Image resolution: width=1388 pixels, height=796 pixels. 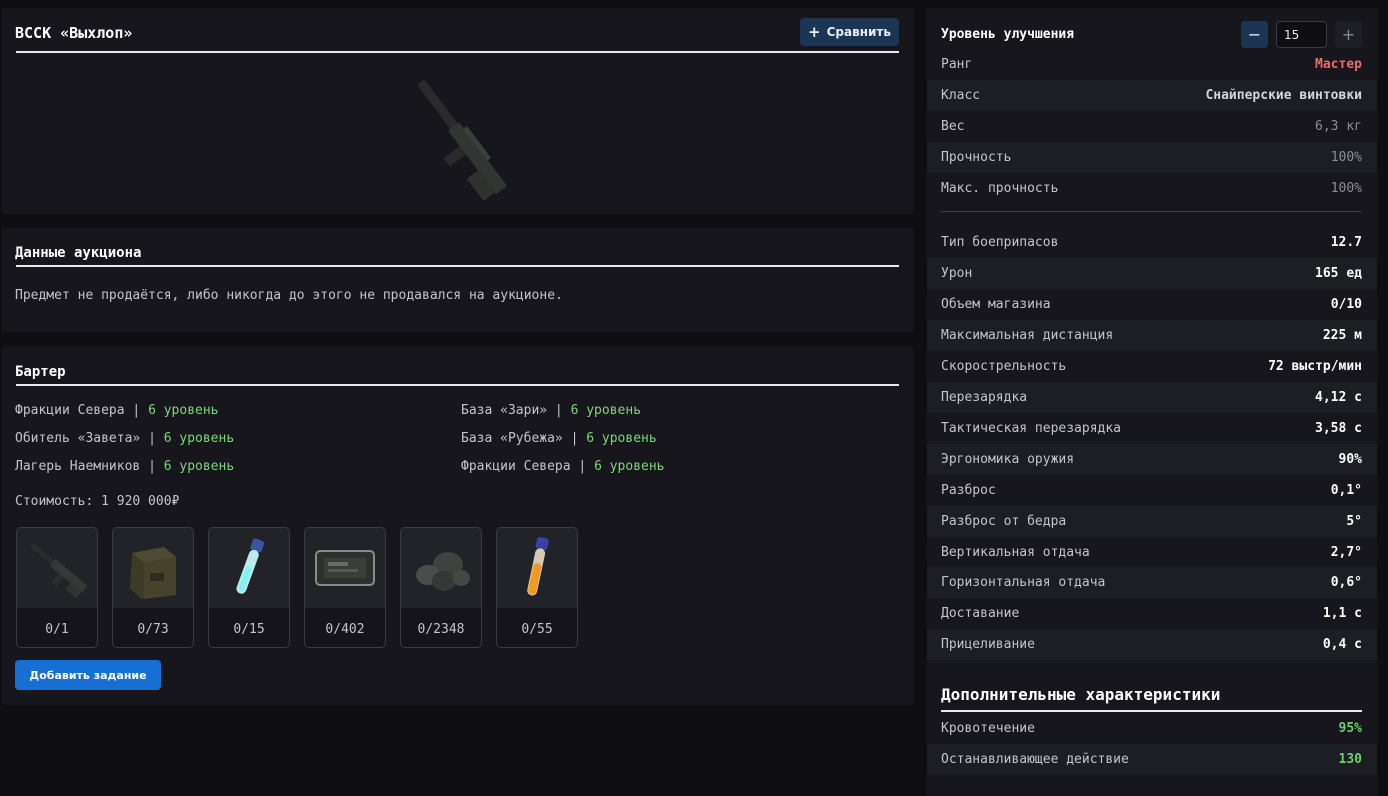 I want to click on stat-row-class: Класс Снайперские винтовки, so click(x=1152, y=95).